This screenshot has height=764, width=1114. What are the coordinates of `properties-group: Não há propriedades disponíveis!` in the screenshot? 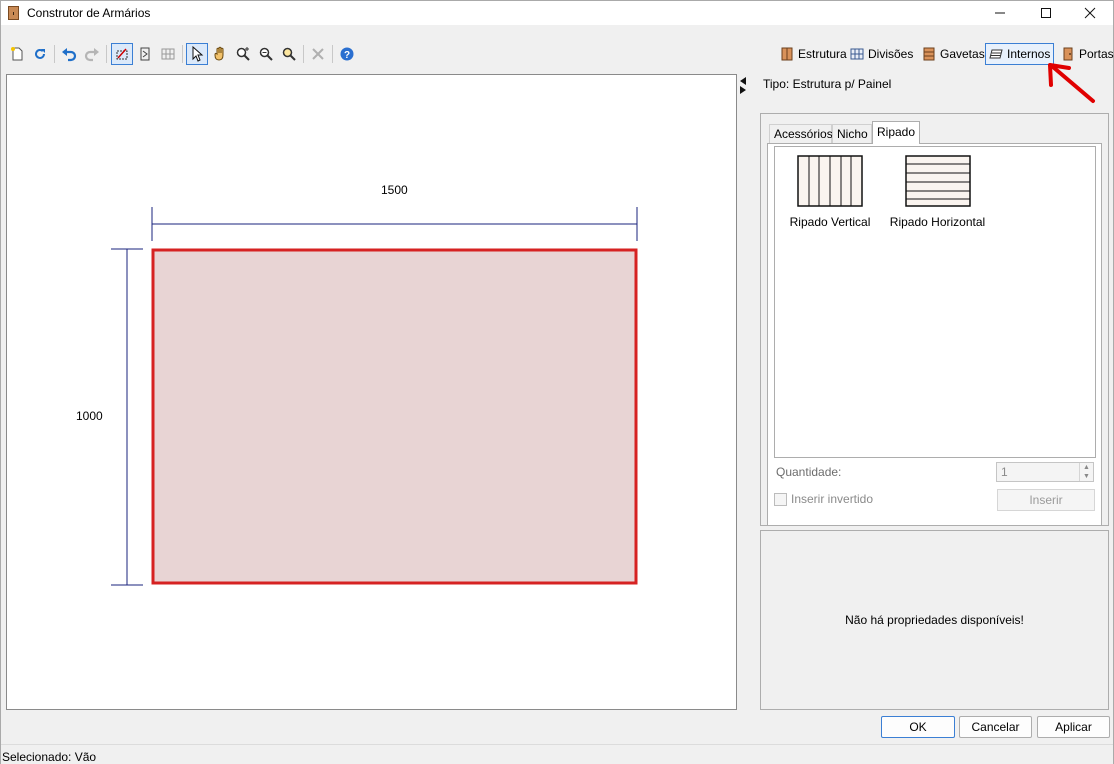 It's located at (934, 620).